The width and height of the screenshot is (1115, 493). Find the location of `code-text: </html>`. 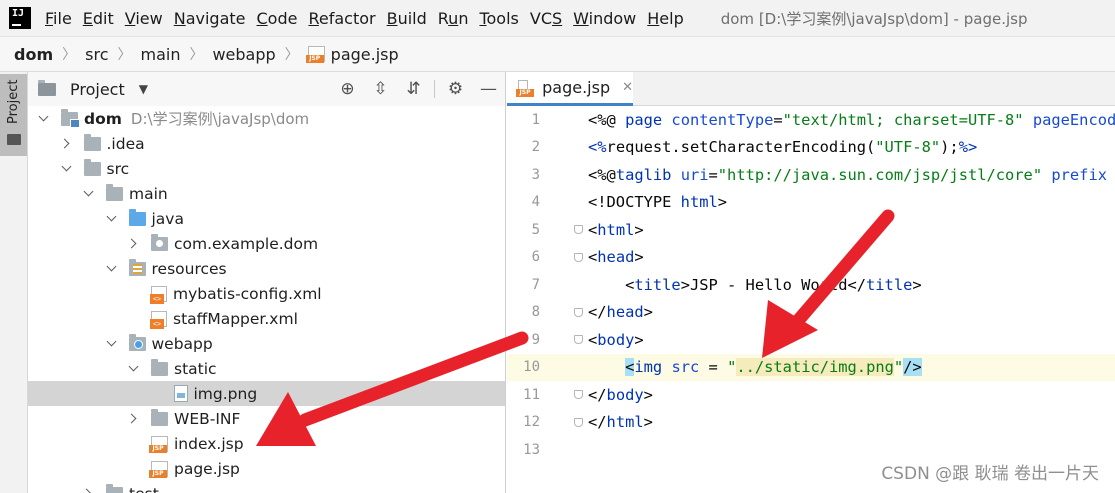

code-text: </html> is located at coordinates (620, 422).